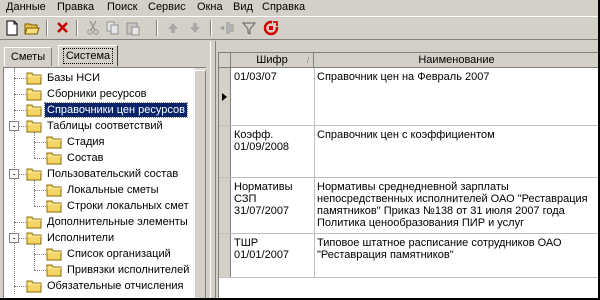 This screenshot has height=300, width=600. Describe the element at coordinates (109, 94) in the screenshot. I see `tree-item: Сборники ресурсов` at that location.